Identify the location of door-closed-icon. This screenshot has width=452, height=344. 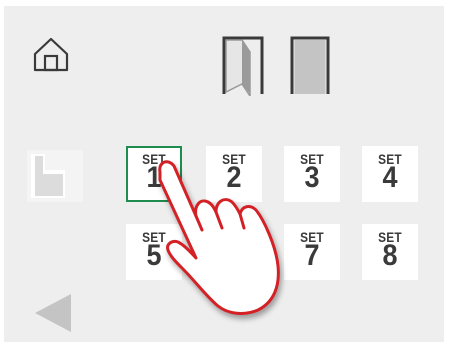
(310, 65).